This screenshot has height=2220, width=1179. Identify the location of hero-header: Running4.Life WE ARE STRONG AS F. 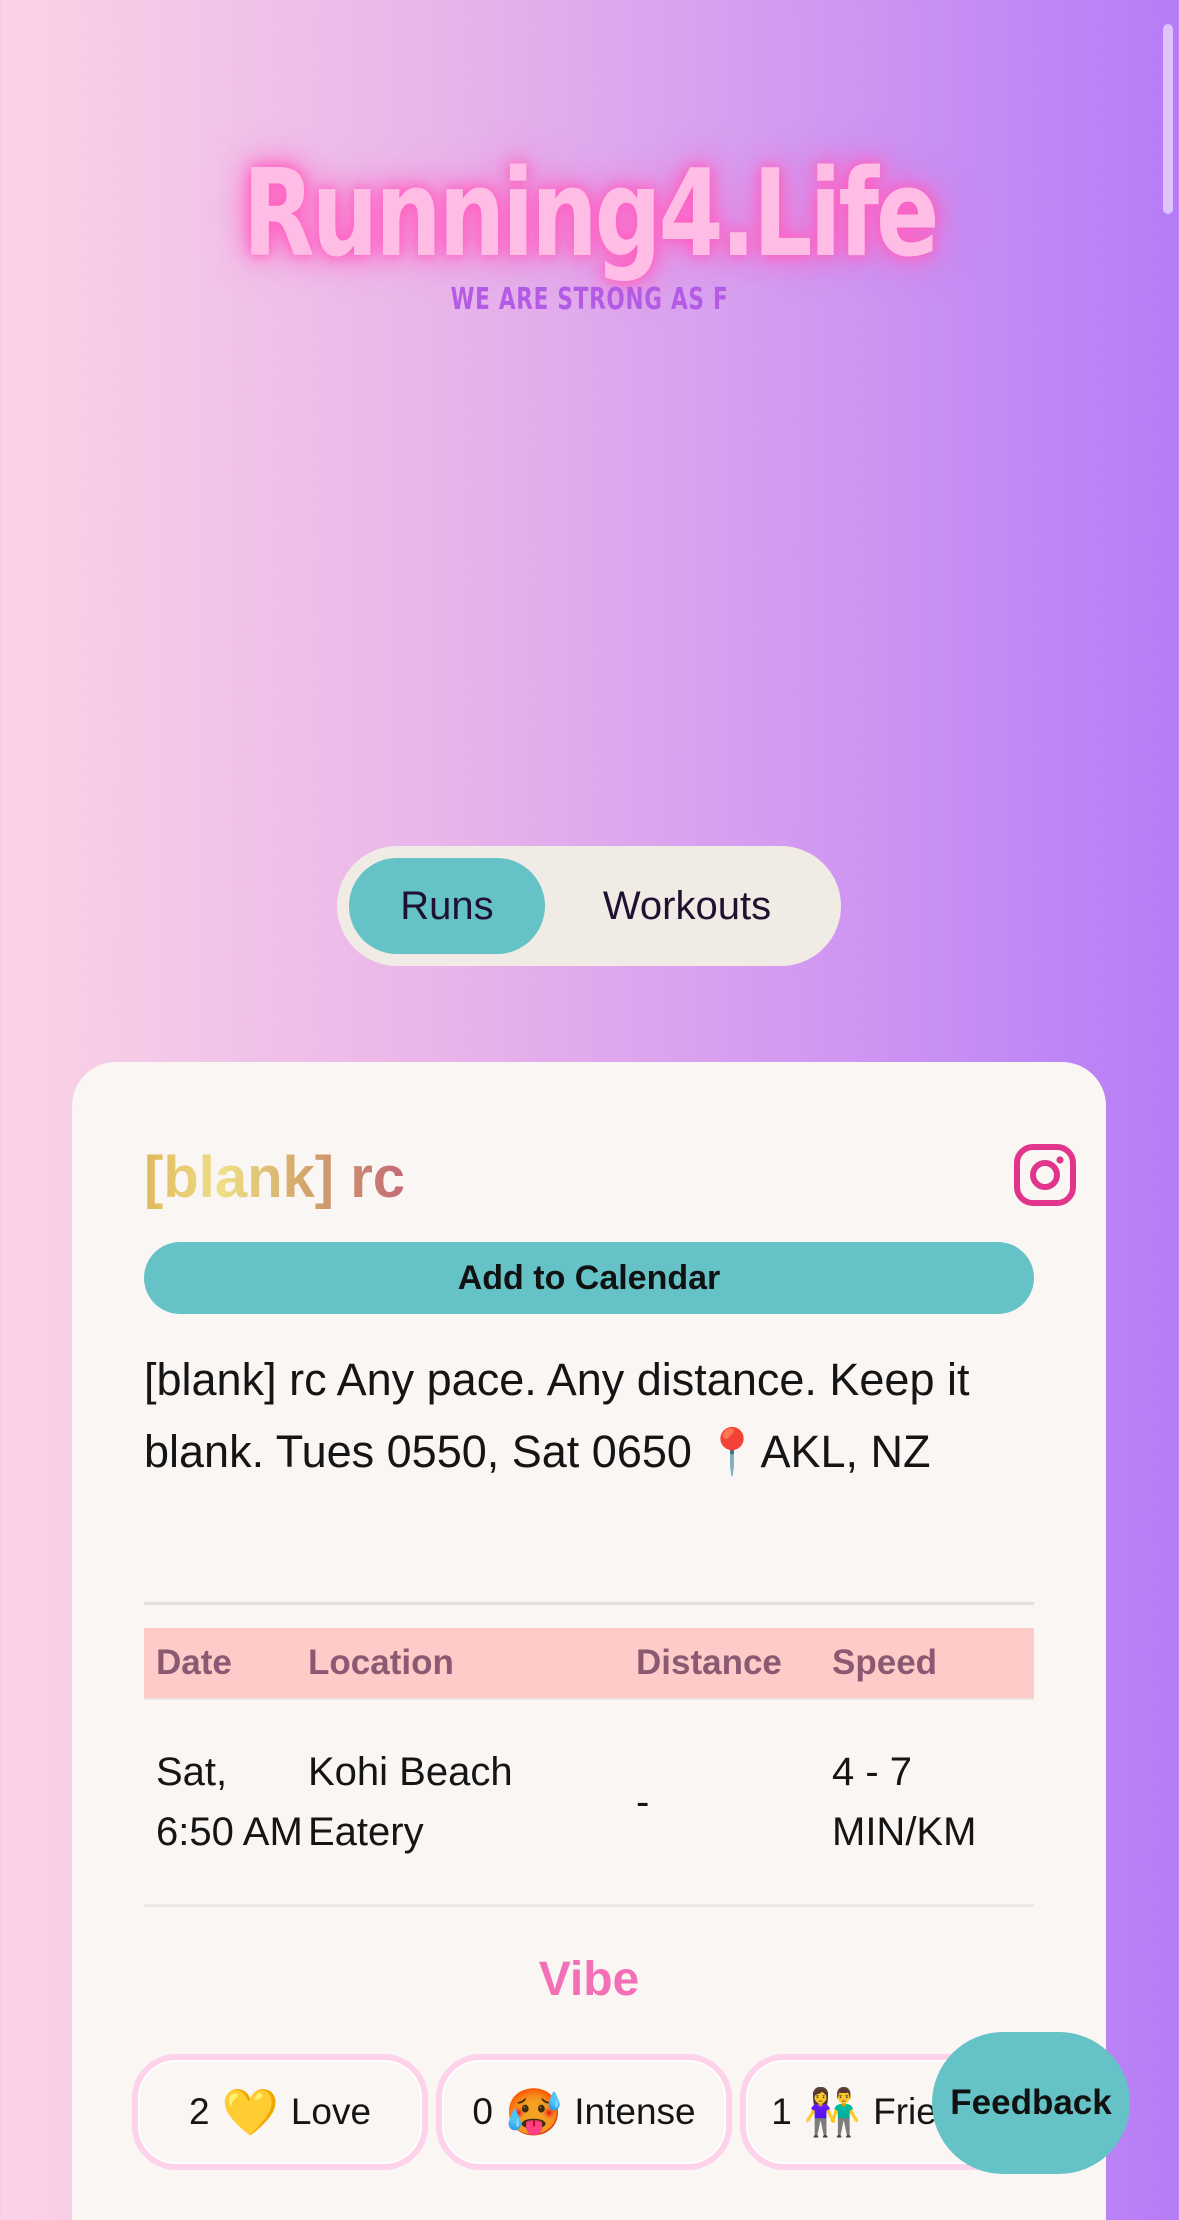
(589, 228).